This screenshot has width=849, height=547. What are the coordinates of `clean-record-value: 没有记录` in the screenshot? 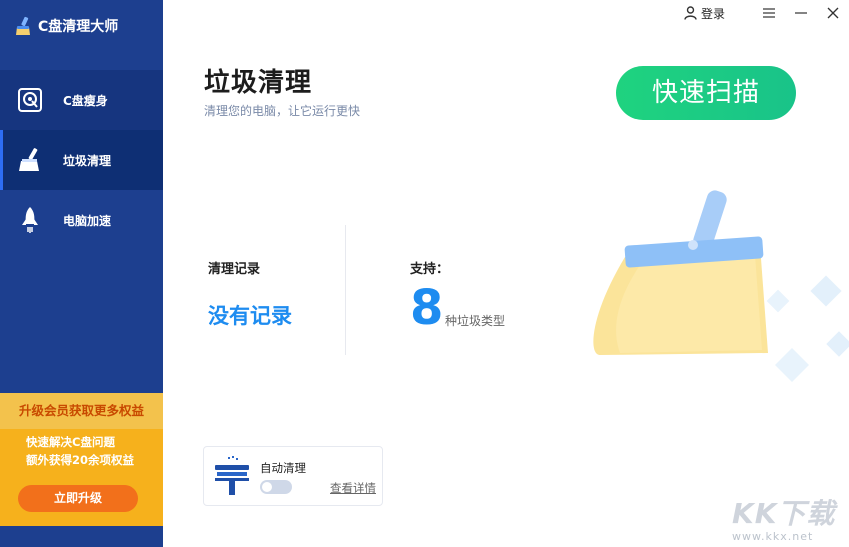 It's located at (250, 316).